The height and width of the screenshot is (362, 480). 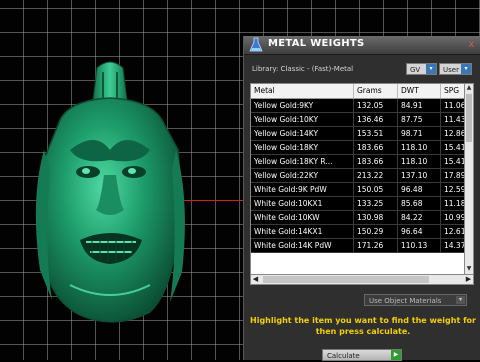 I want to click on table-row: Yellow Gold:22KY 213.22 137.10 17.89, so click(x=358, y=176).